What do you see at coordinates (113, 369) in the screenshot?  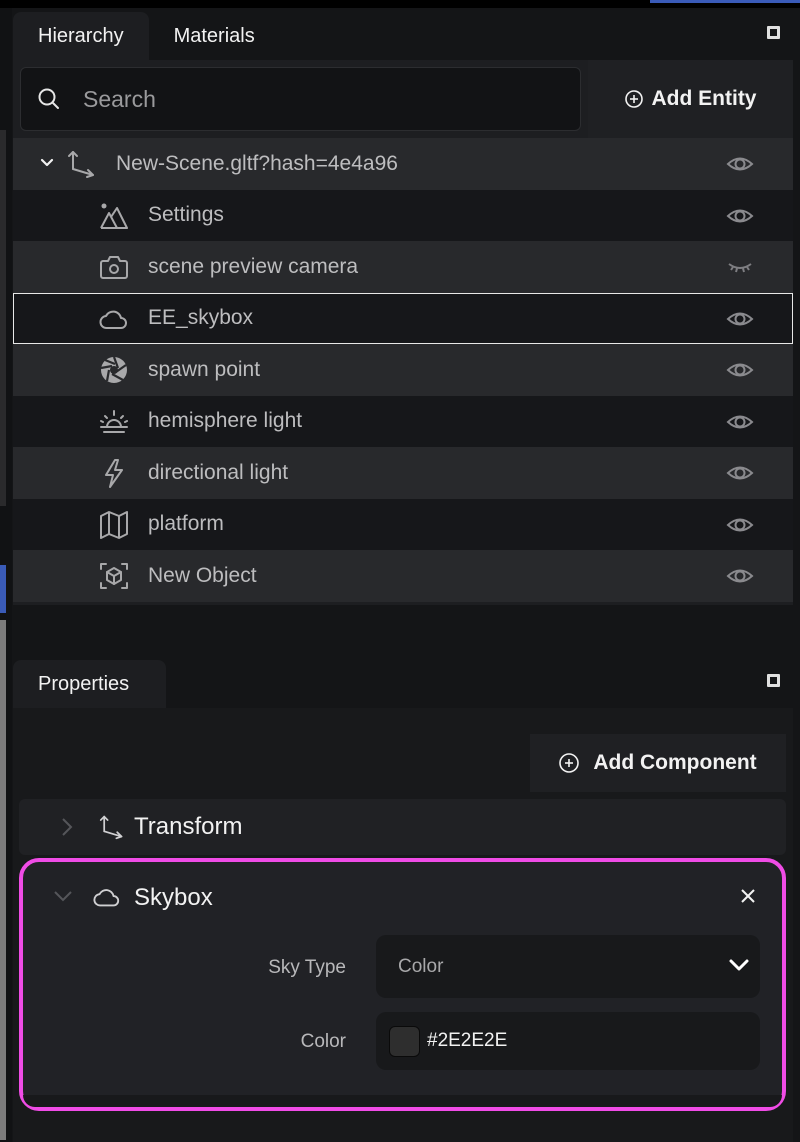 I see `aperture-icon` at bounding box center [113, 369].